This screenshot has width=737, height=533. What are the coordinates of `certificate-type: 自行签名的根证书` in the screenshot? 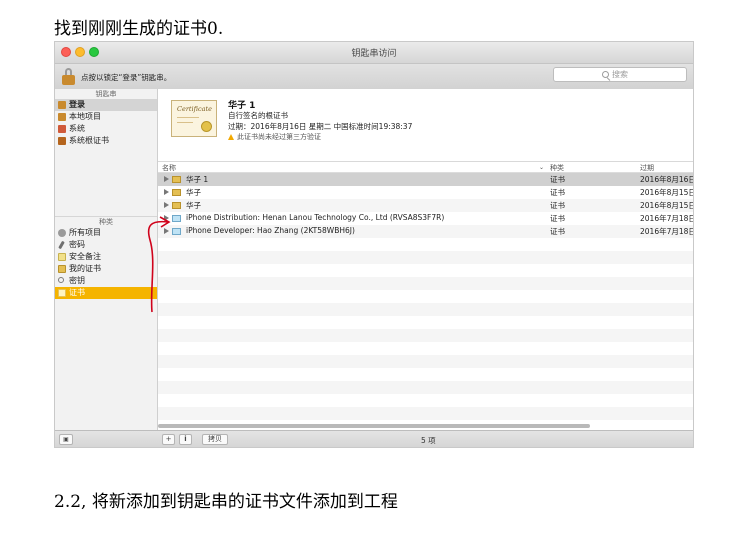 It's located at (258, 115).